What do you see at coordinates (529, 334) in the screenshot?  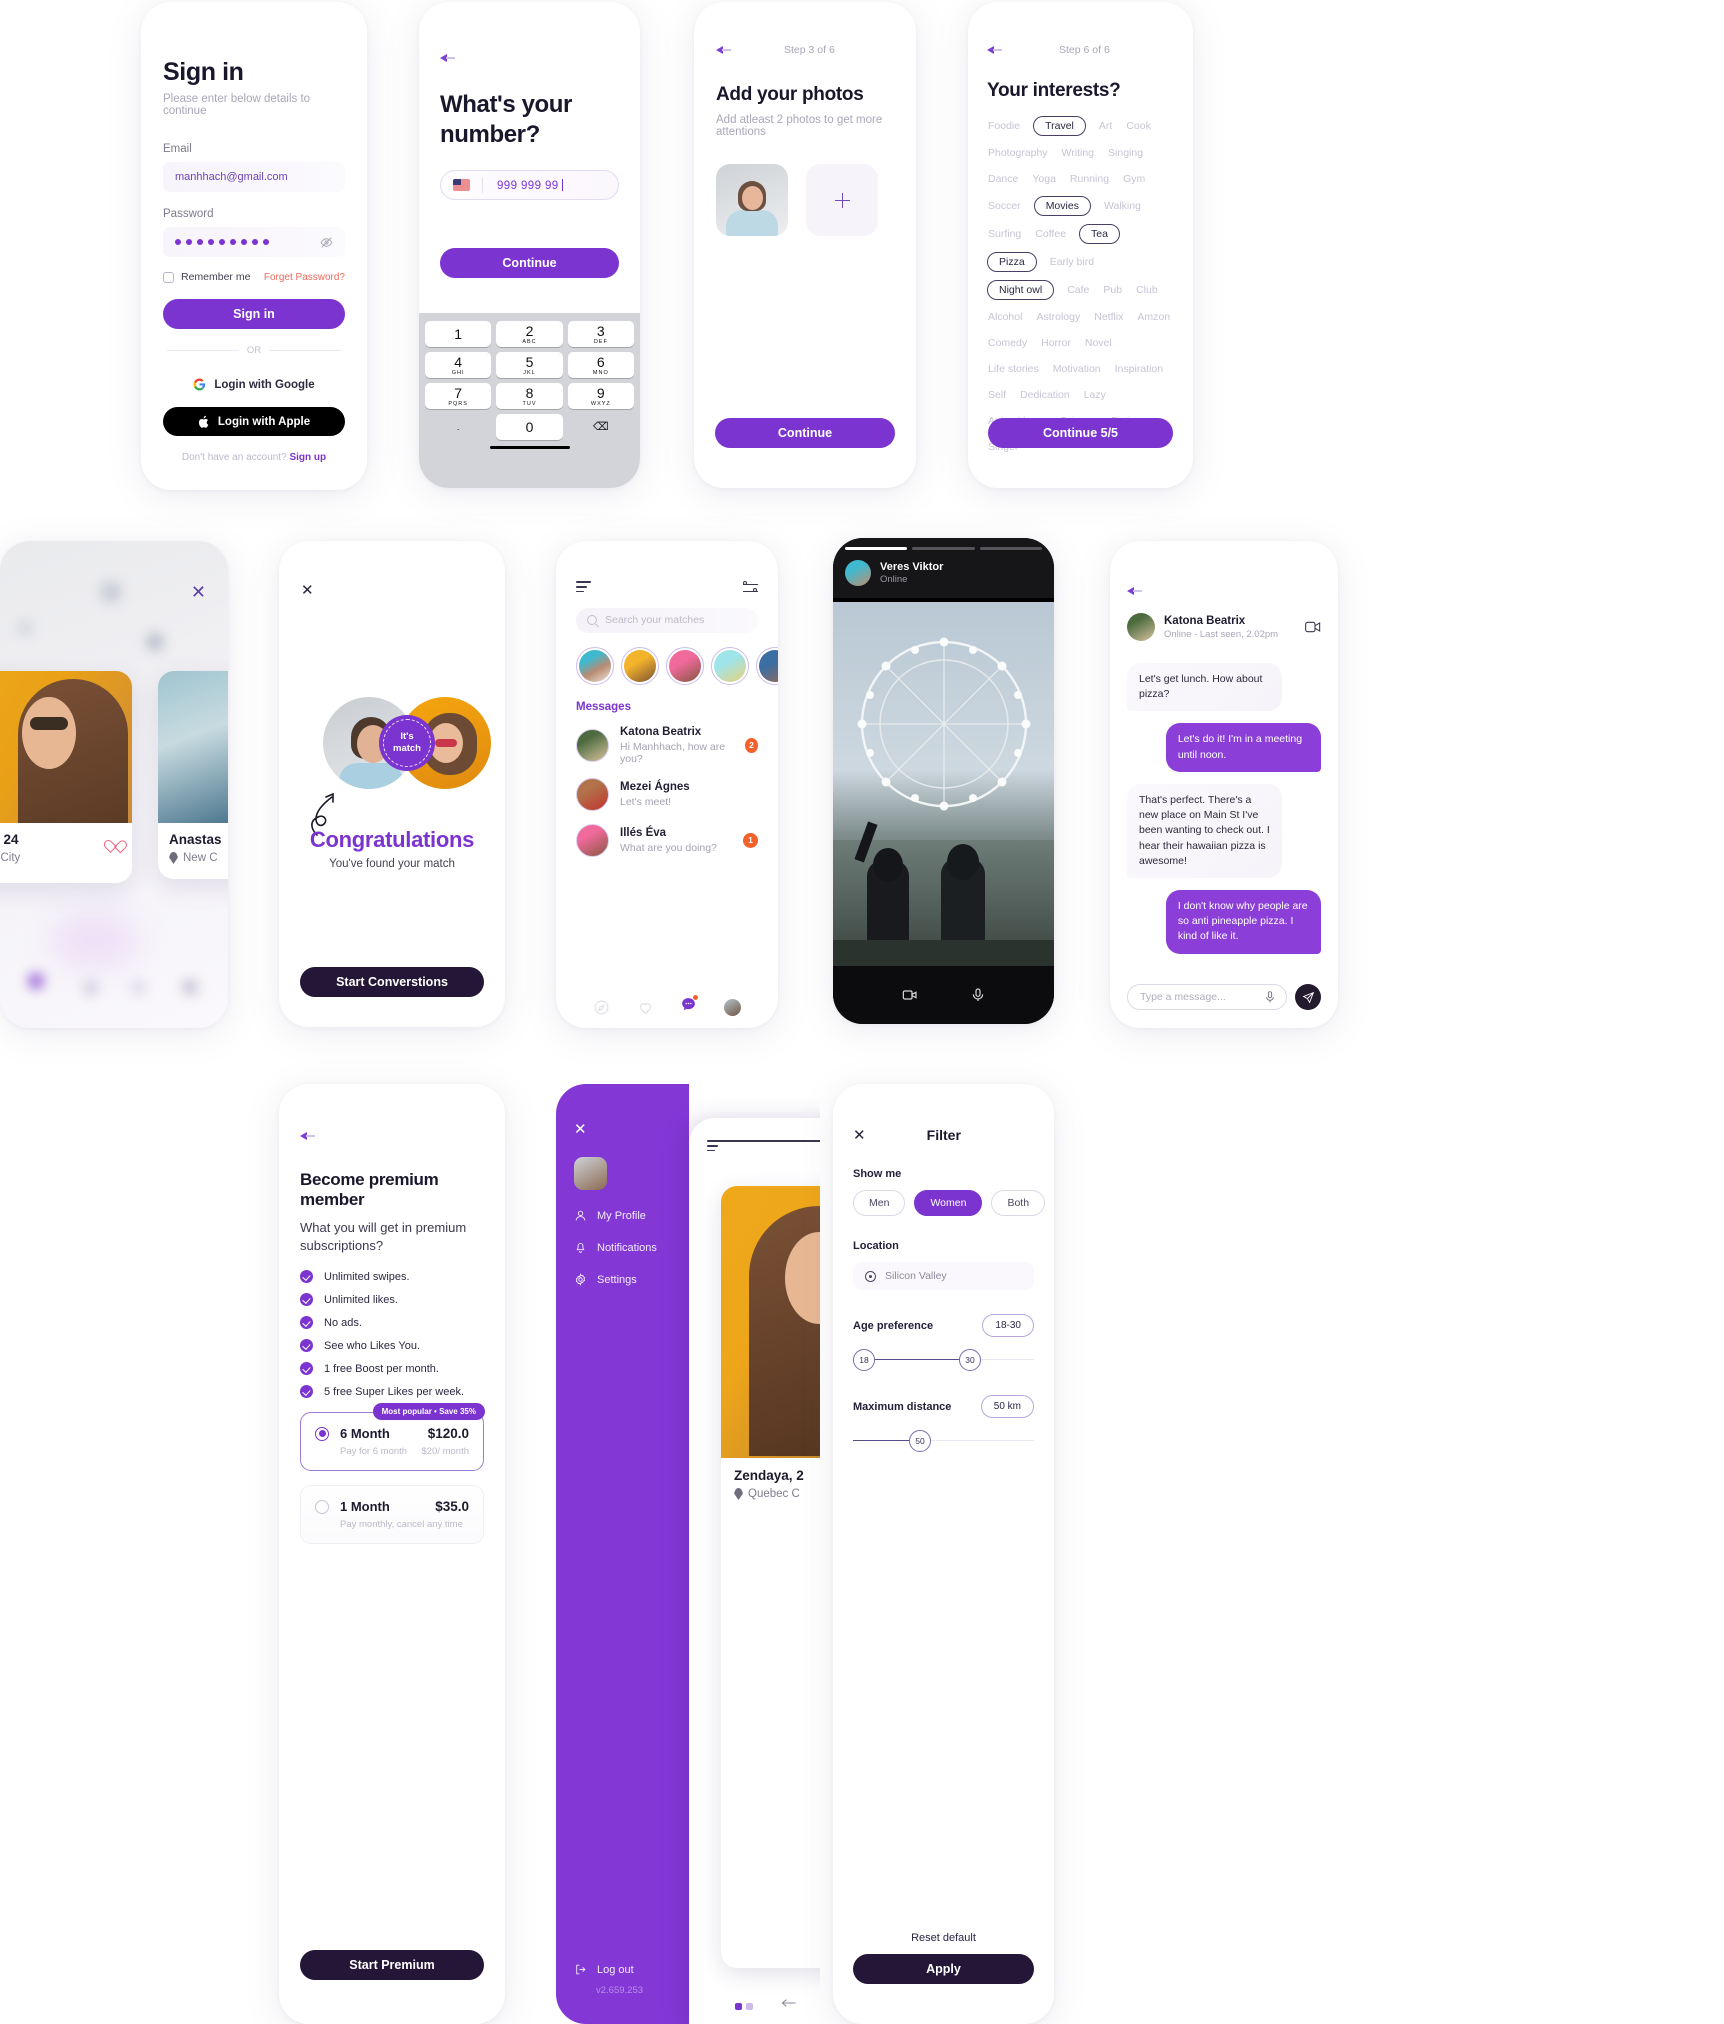 I see `key-2: 2 ABC` at bounding box center [529, 334].